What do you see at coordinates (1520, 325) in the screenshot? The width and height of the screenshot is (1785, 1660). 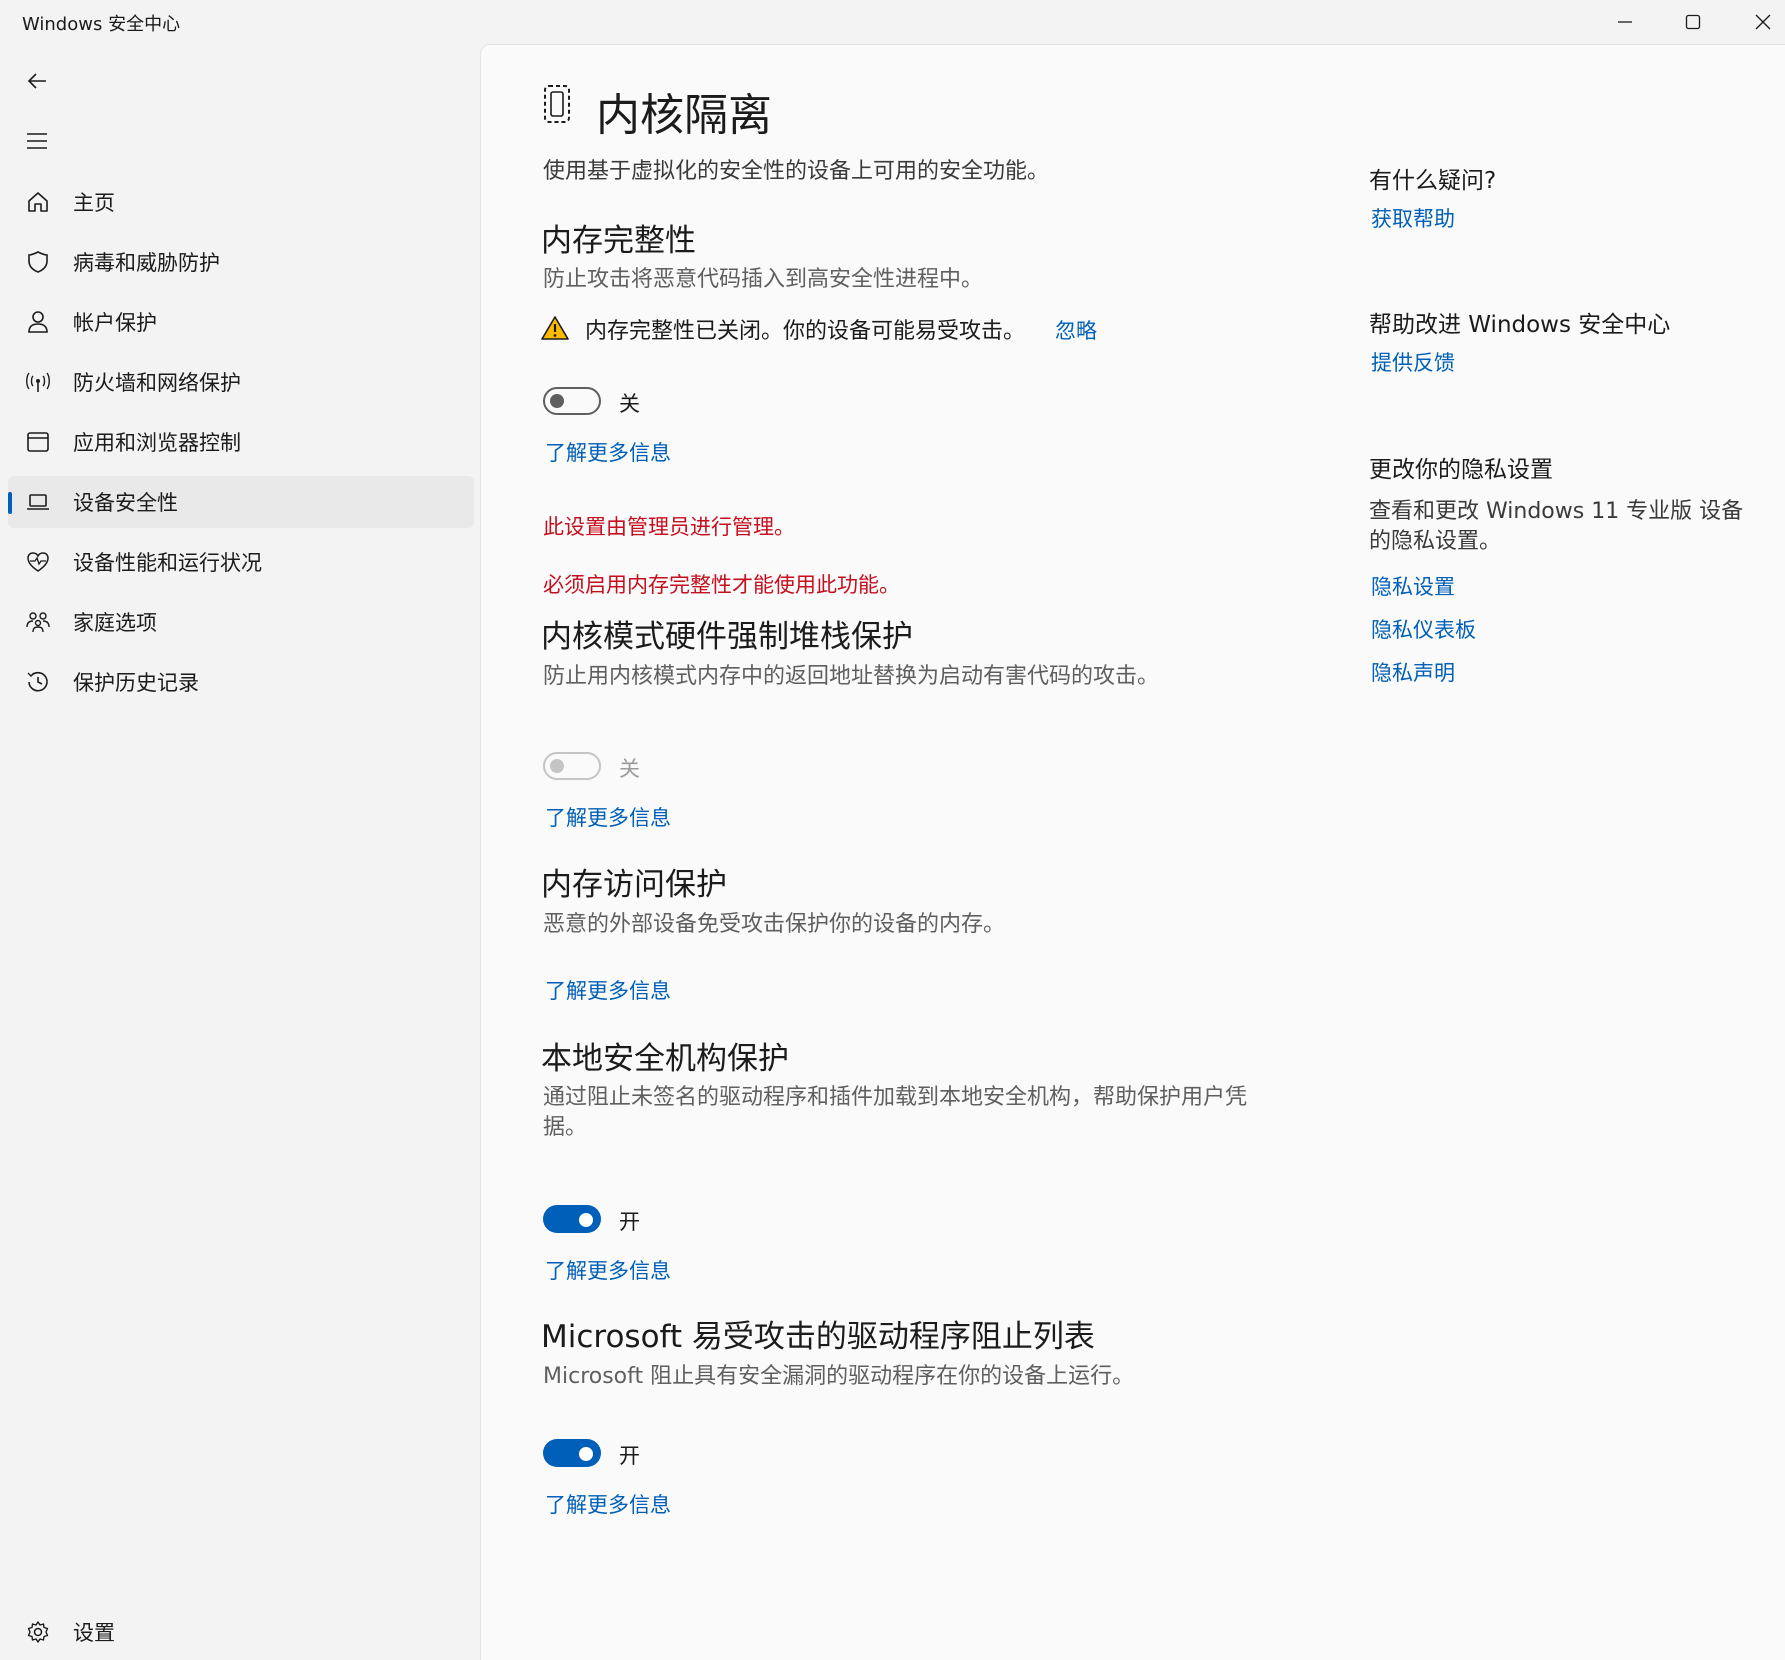 I see `improve-heading: 帮助改进 Windows 安全中心` at bounding box center [1520, 325].